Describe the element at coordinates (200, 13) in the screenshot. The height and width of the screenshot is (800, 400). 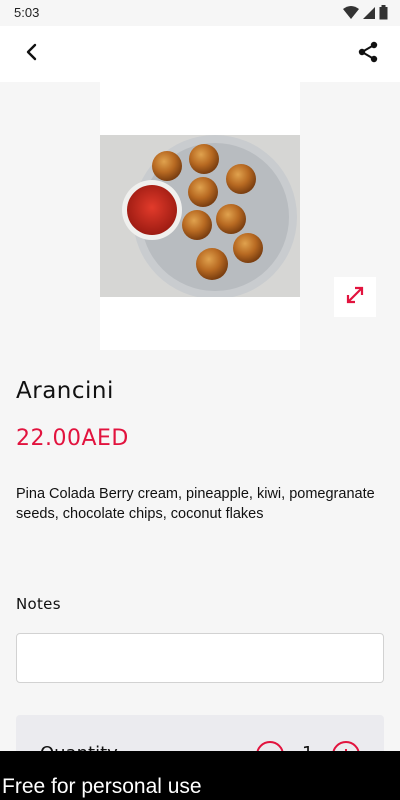
I see `status-bar: 5:03` at that location.